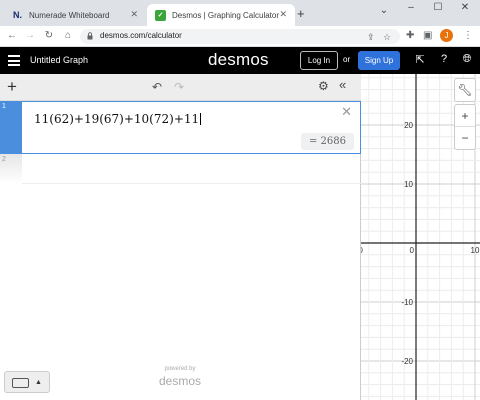 Image resolution: width=480 pixels, height=400 pixels. Describe the element at coordinates (180, 381) in the screenshot. I see `powered-by-logo: desmos` at that location.